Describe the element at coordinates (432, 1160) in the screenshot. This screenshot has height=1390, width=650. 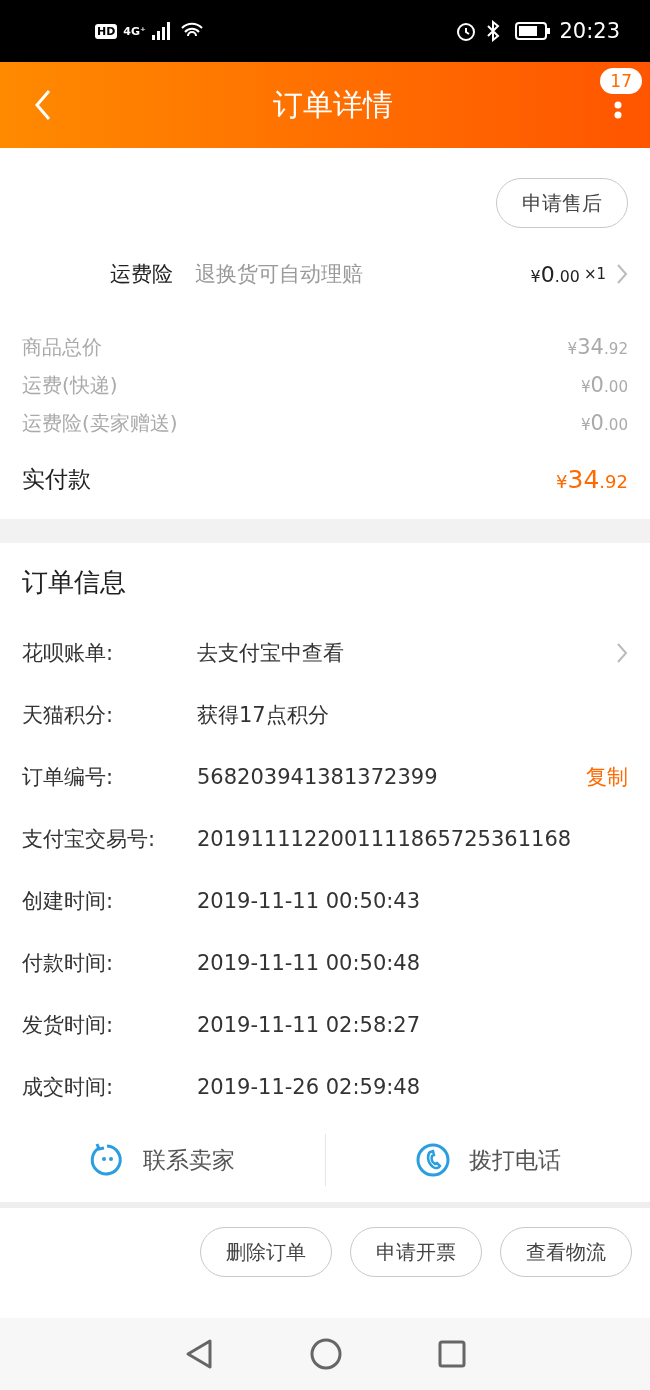
I see `phone-icon` at that location.